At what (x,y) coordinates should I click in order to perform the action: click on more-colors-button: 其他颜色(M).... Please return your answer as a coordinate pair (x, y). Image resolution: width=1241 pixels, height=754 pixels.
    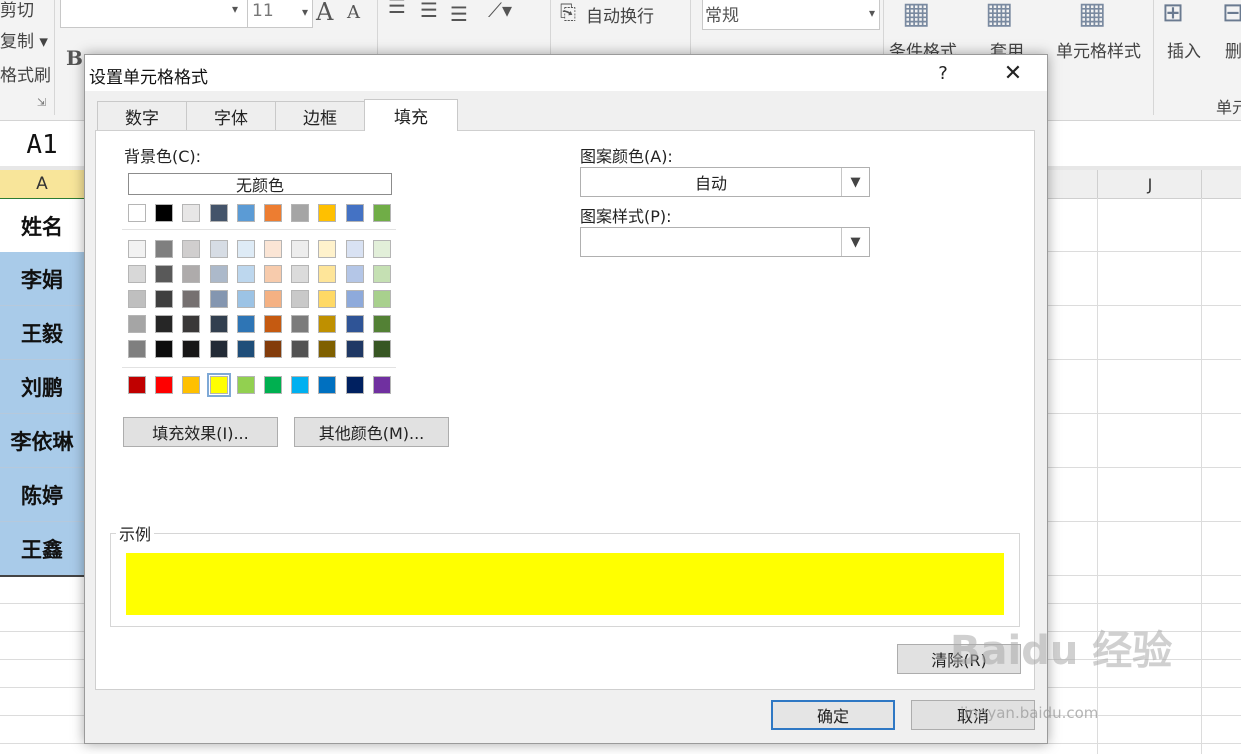
    Looking at the image, I should click on (371, 432).